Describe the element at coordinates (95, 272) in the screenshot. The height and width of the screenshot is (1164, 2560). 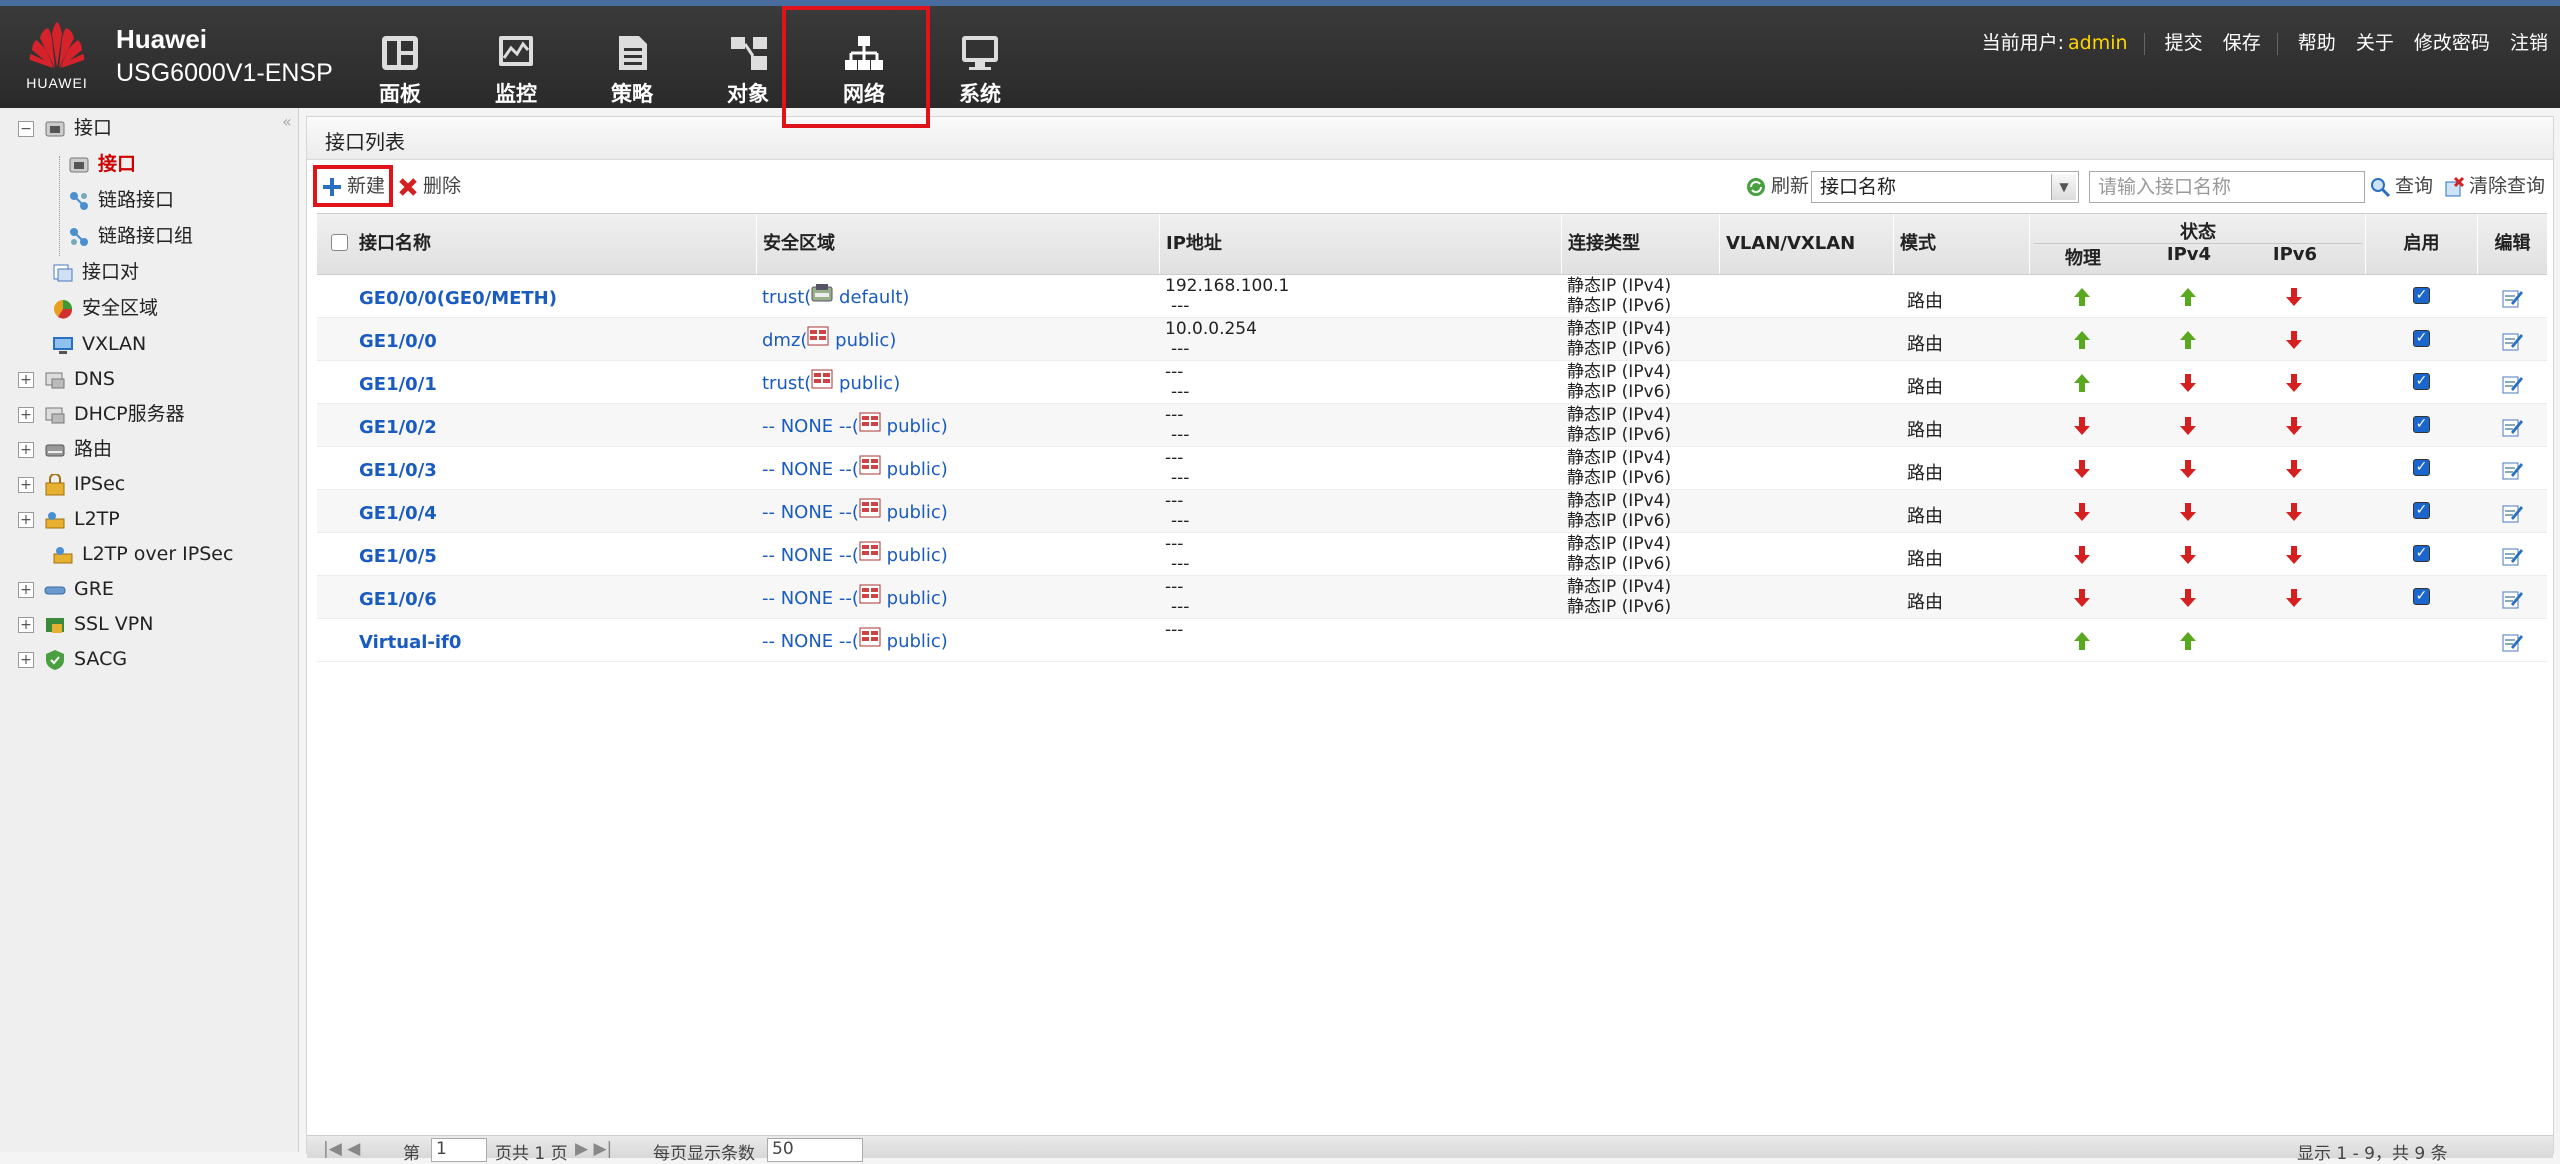
I see `sidebar-item-interface-pair: 接口对` at that location.